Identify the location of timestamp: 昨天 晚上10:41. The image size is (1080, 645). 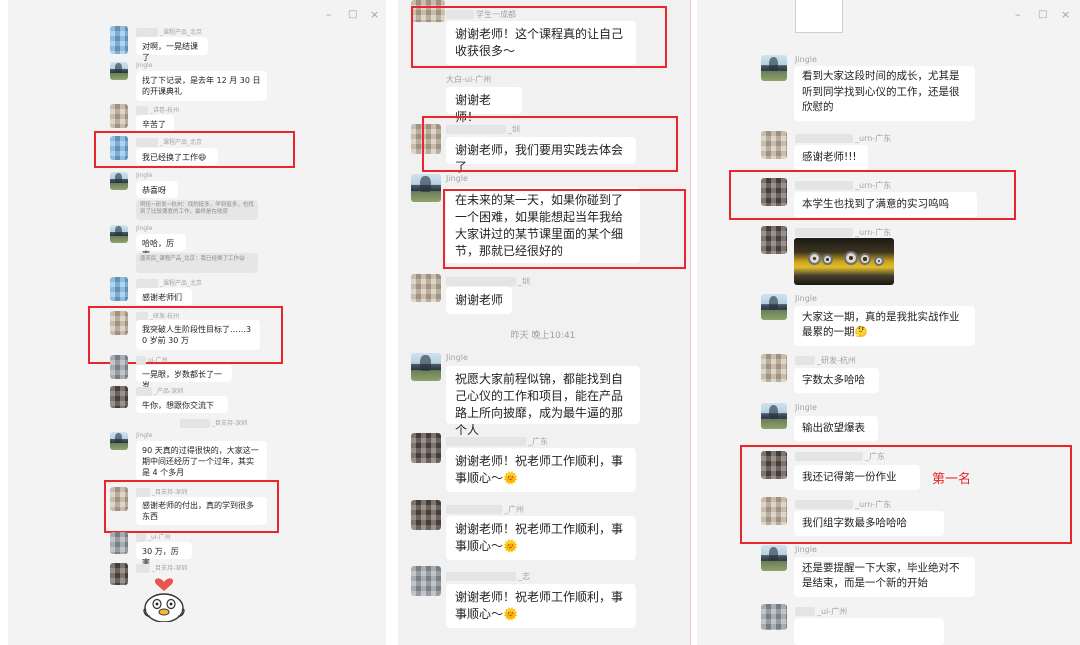
(543, 336).